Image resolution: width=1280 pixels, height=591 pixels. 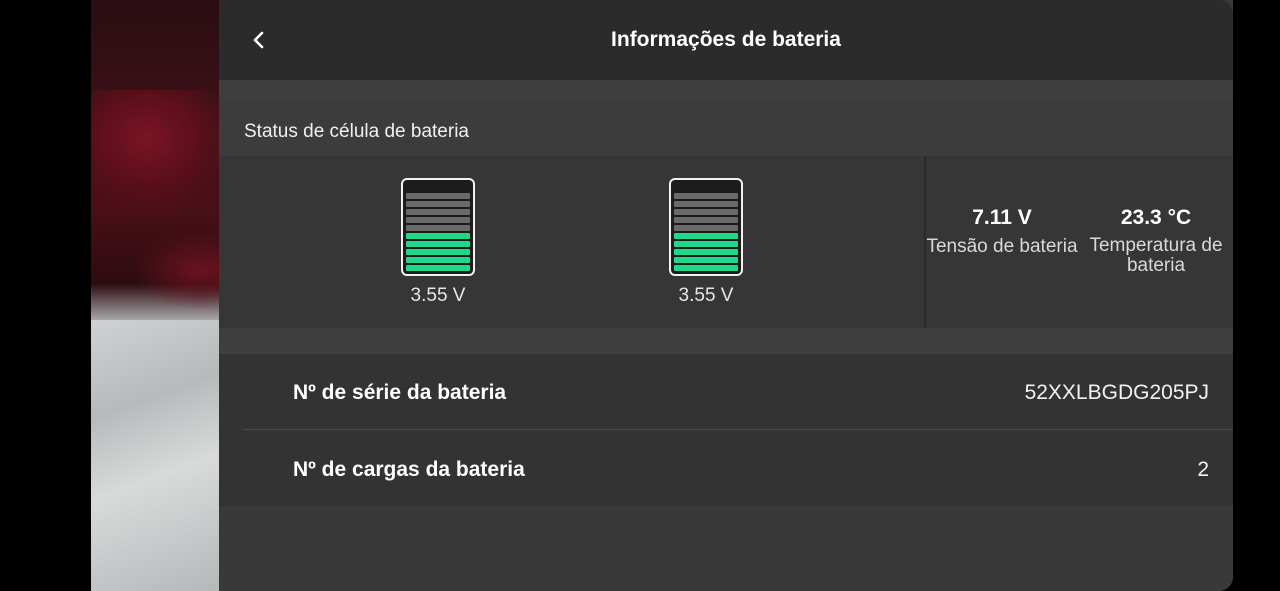 I want to click on divider, so click(x=738, y=429).